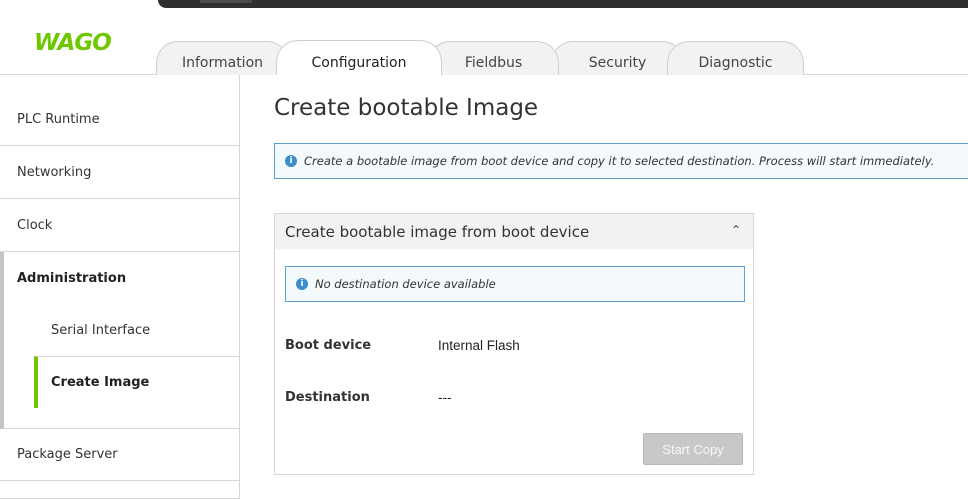  I want to click on tab-diagnostic: Diagnostic, so click(735, 58).